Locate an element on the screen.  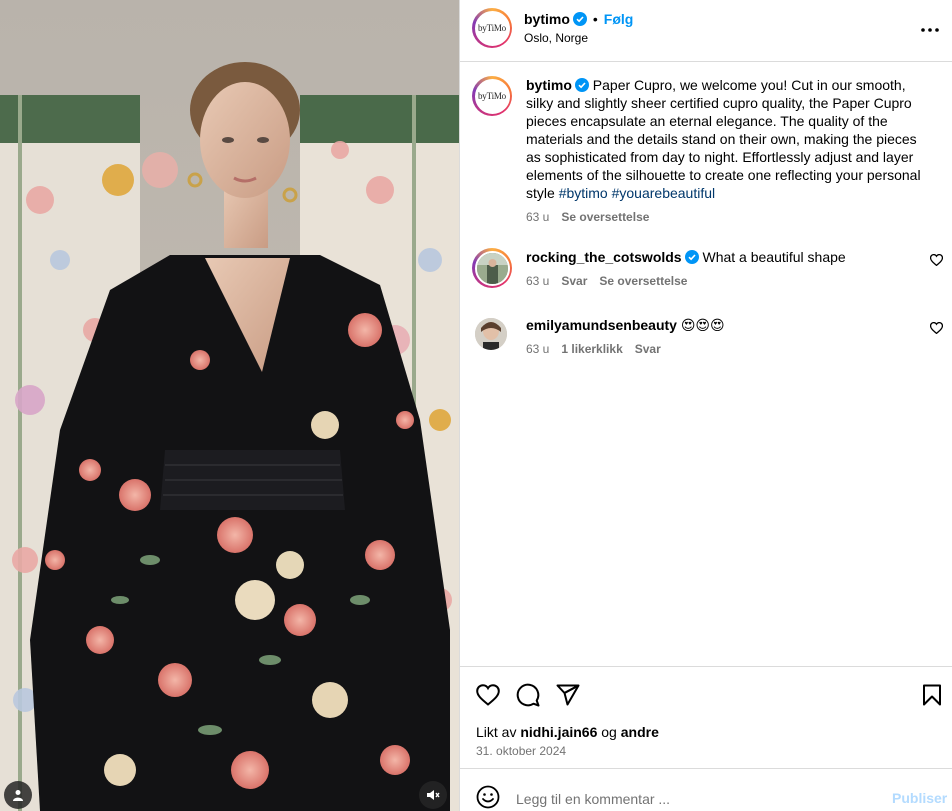
share-button is located at coordinates (568, 695).